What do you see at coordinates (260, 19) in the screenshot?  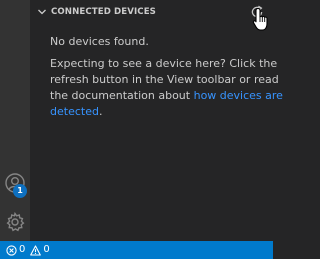 I see `hand-pointer-cursor-icon` at bounding box center [260, 19].